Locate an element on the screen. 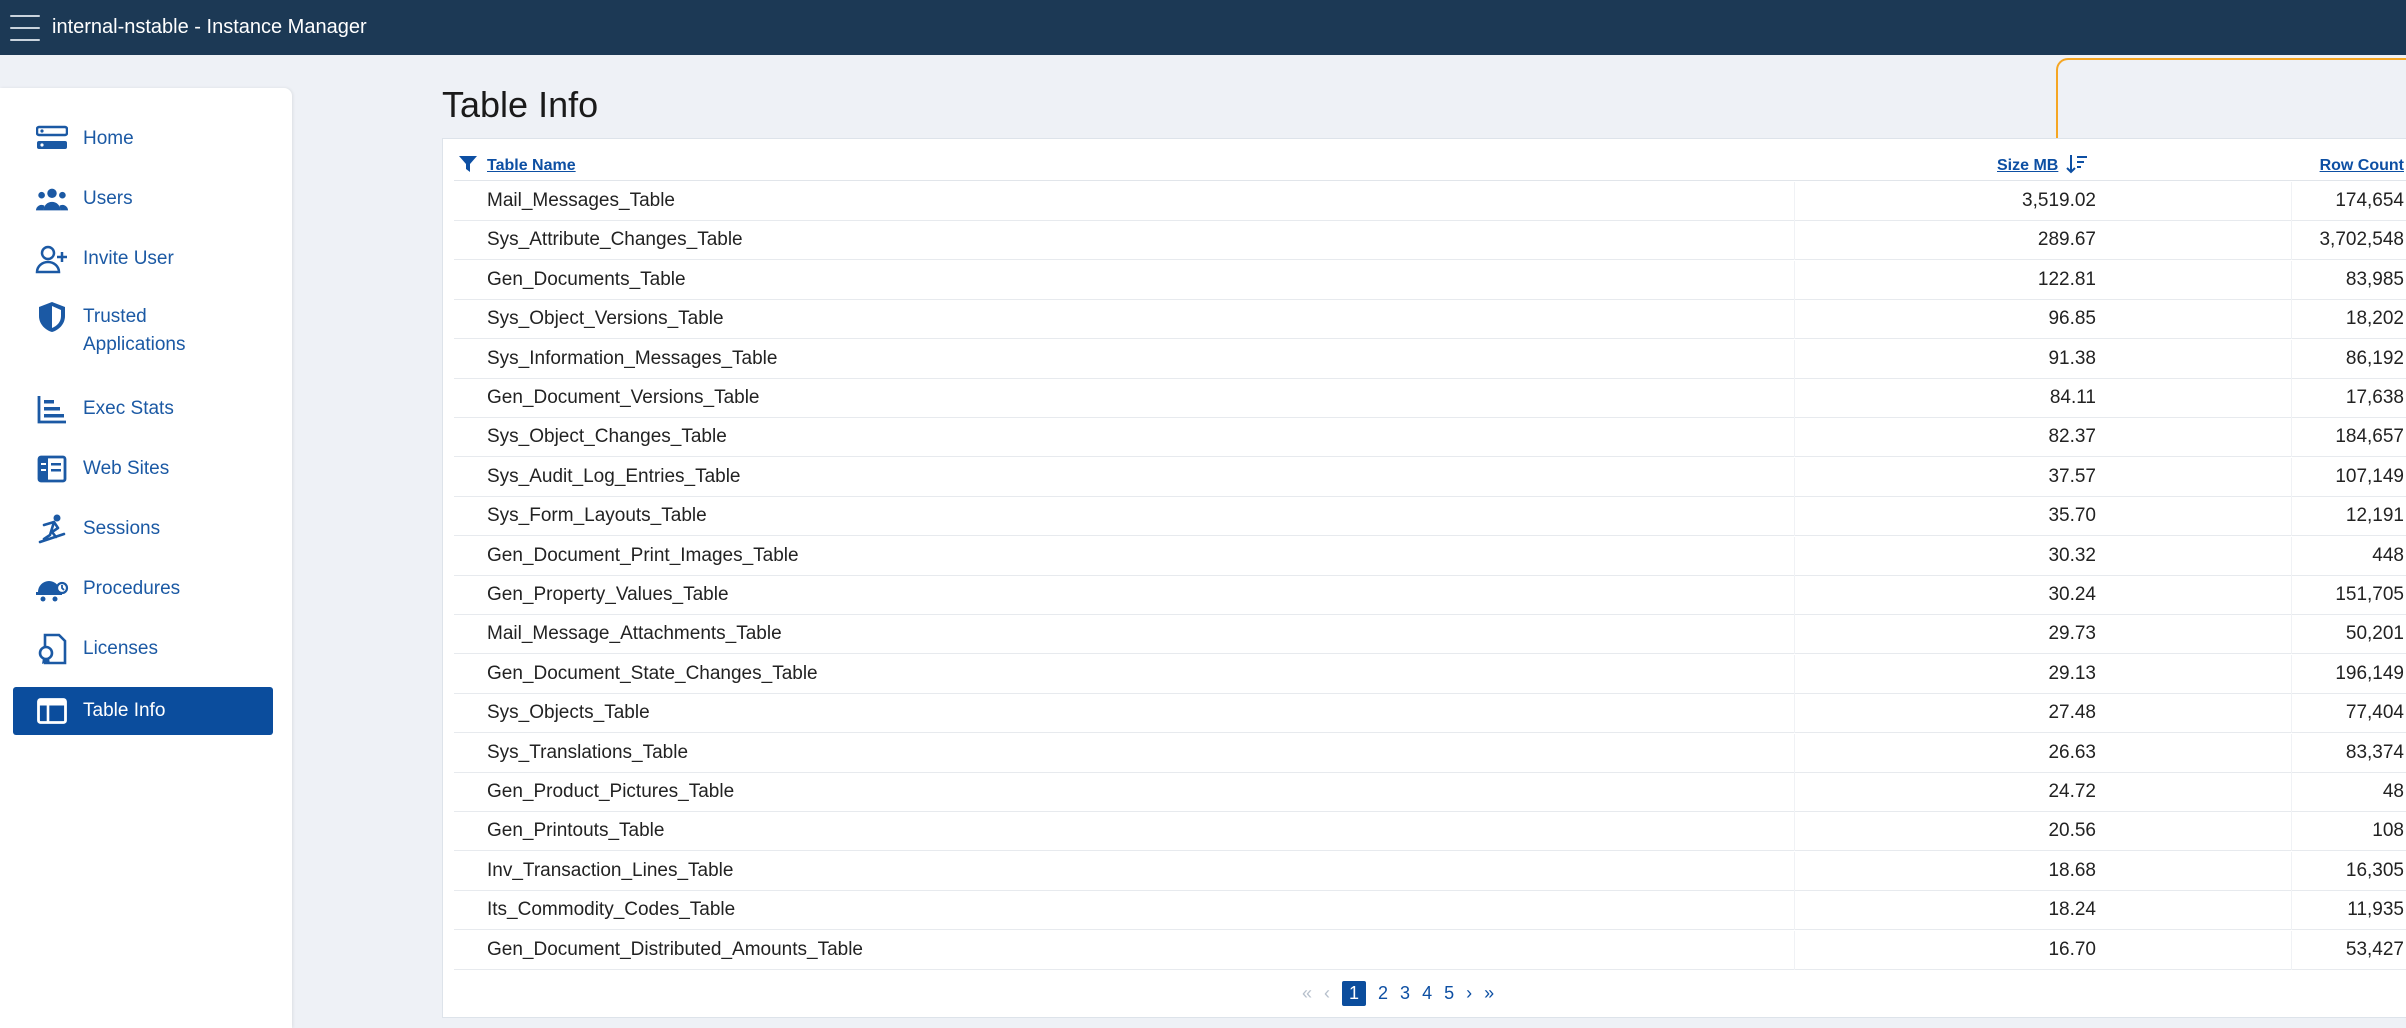 This screenshot has height=1028, width=2406. shield-icon is located at coordinates (52, 317).